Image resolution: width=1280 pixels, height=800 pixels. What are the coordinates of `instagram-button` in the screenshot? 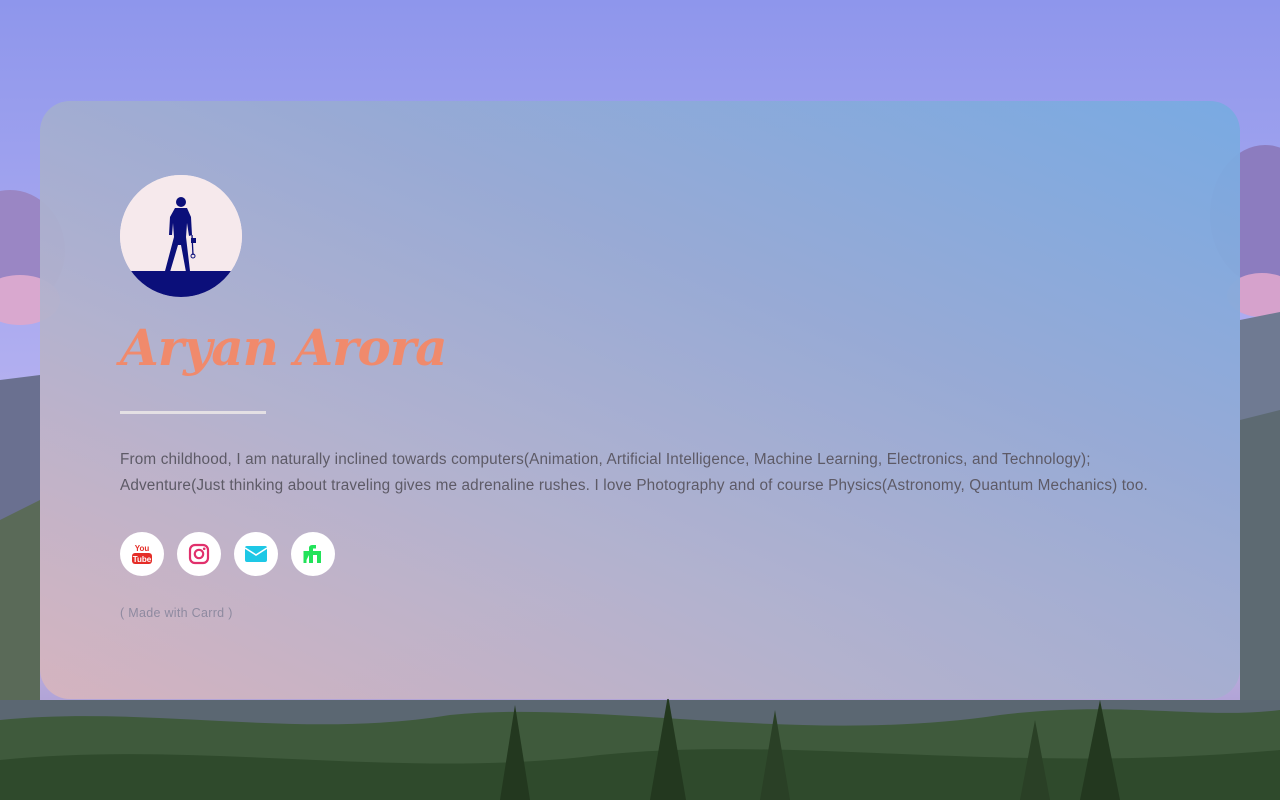 It's located at (199, 554).